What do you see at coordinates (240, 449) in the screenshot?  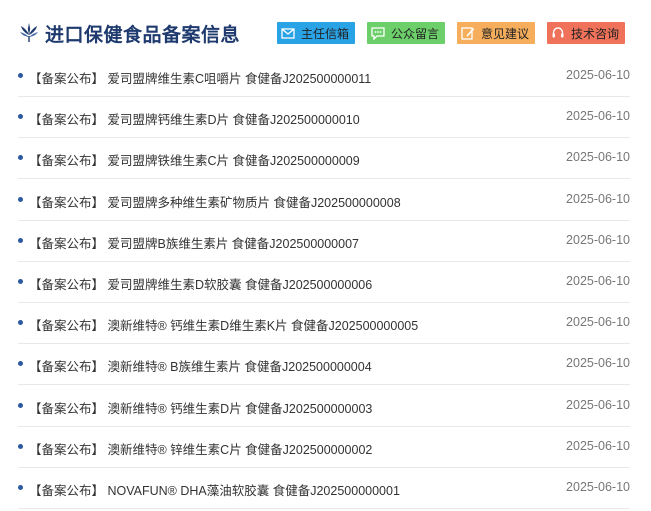 I see `item-title: 澳新维特® 锌维生素C片 食健备J202500000002` at bounding box center [240, 449].